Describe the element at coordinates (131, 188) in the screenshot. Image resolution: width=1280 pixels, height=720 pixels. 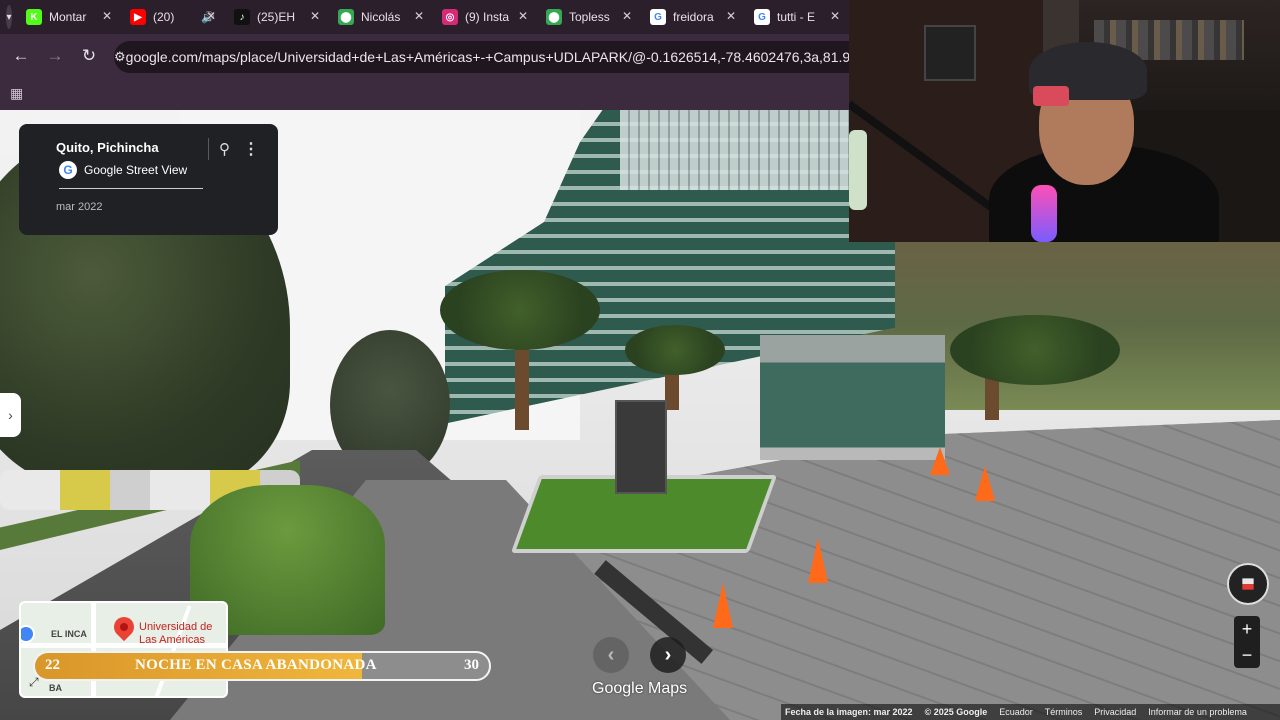
I see `divider` at that location.